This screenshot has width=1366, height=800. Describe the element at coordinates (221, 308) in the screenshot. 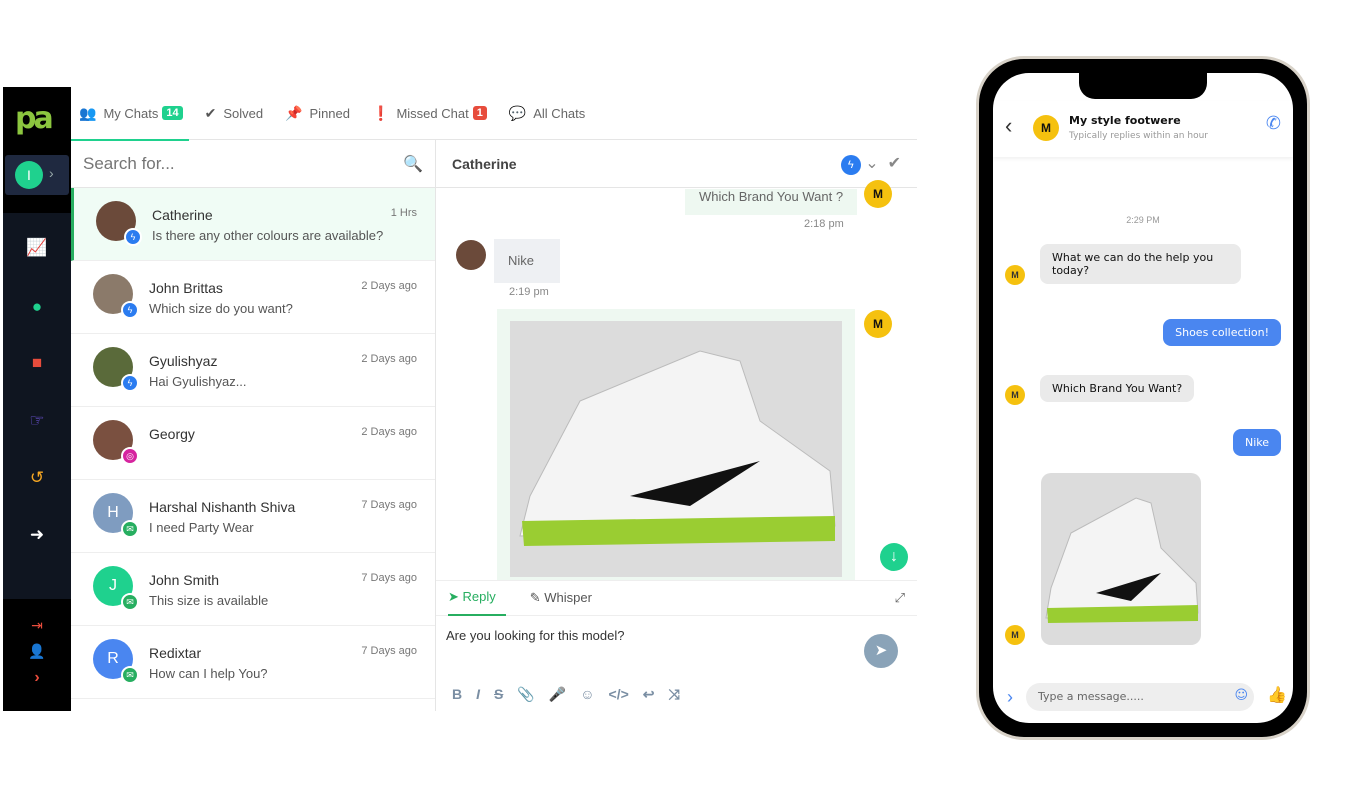

I see `last-message: Which size do you want?` at that location.